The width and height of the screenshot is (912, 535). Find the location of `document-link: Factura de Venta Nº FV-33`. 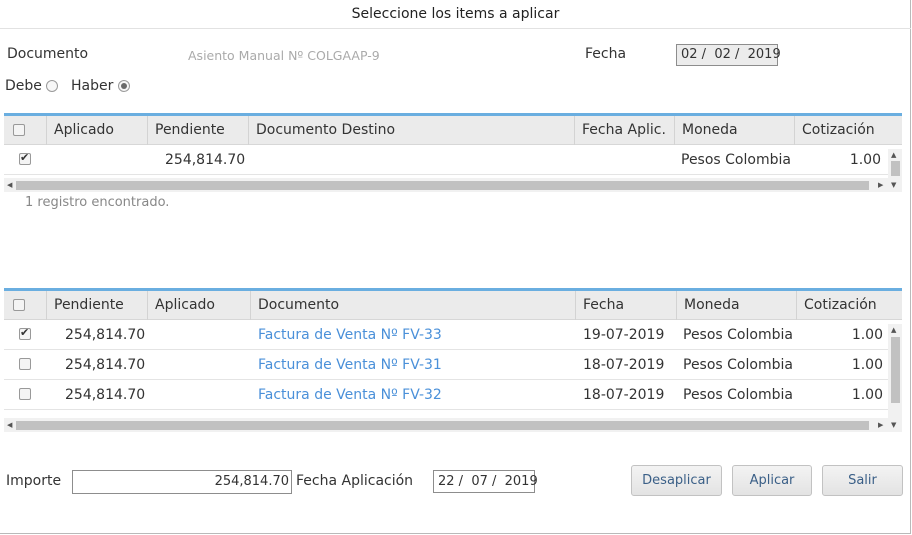

document-link: Factura de Venta Nº FV-33 is located at coordinates (413, 335).